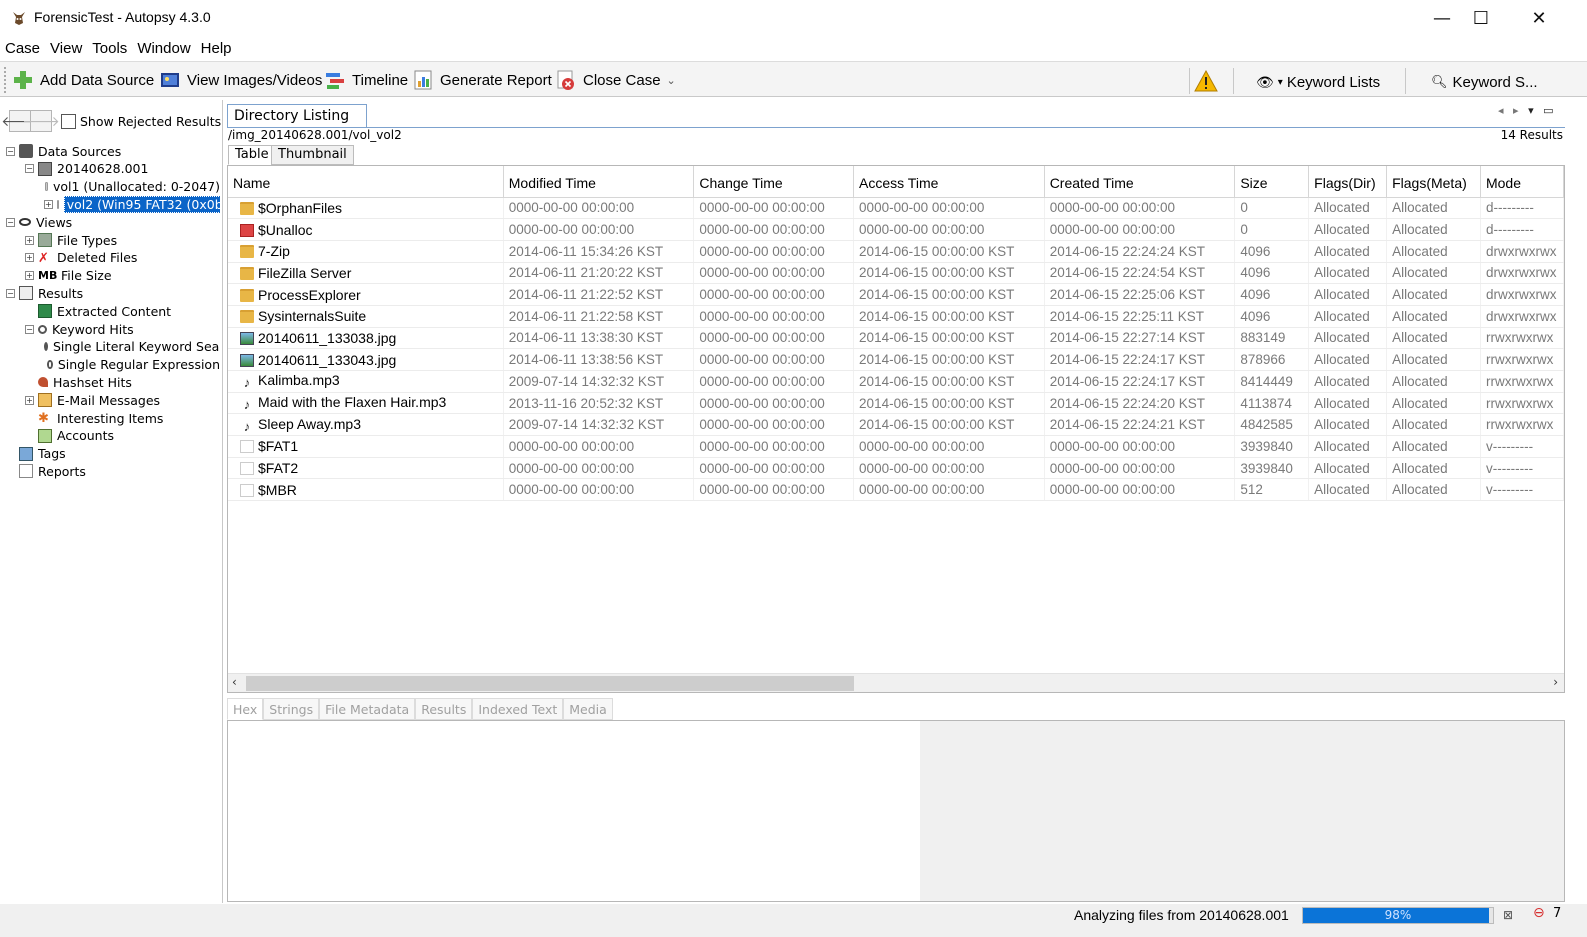 The image size is (1587, 937). I want to click on table-cell: 2014-06-15 22:24:17 KST, so click(1140, 381).